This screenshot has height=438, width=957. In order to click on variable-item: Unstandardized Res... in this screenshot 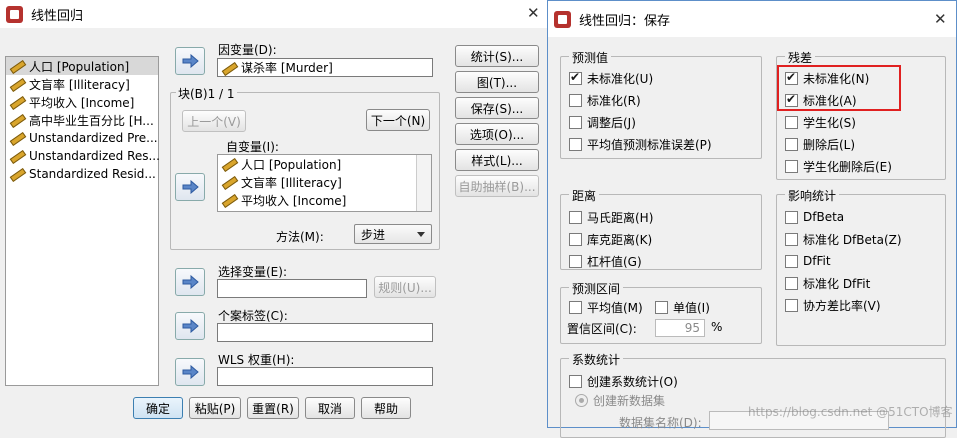, I will do `click(83, 156)`.